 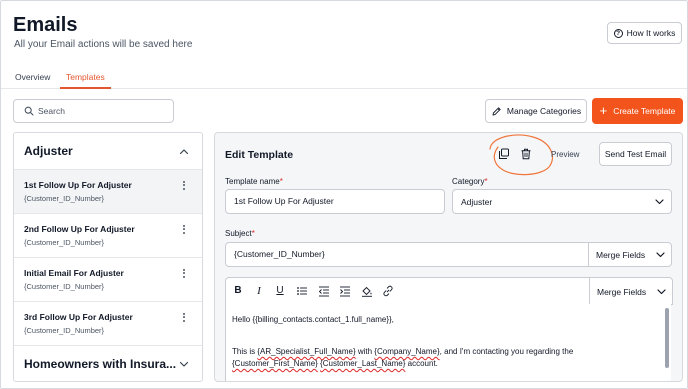 What do you see at coordinates (506, 351) in the screenshot?
I see `body-text: , and I'm contacting you regarding the` at bounding box center [506, 351].